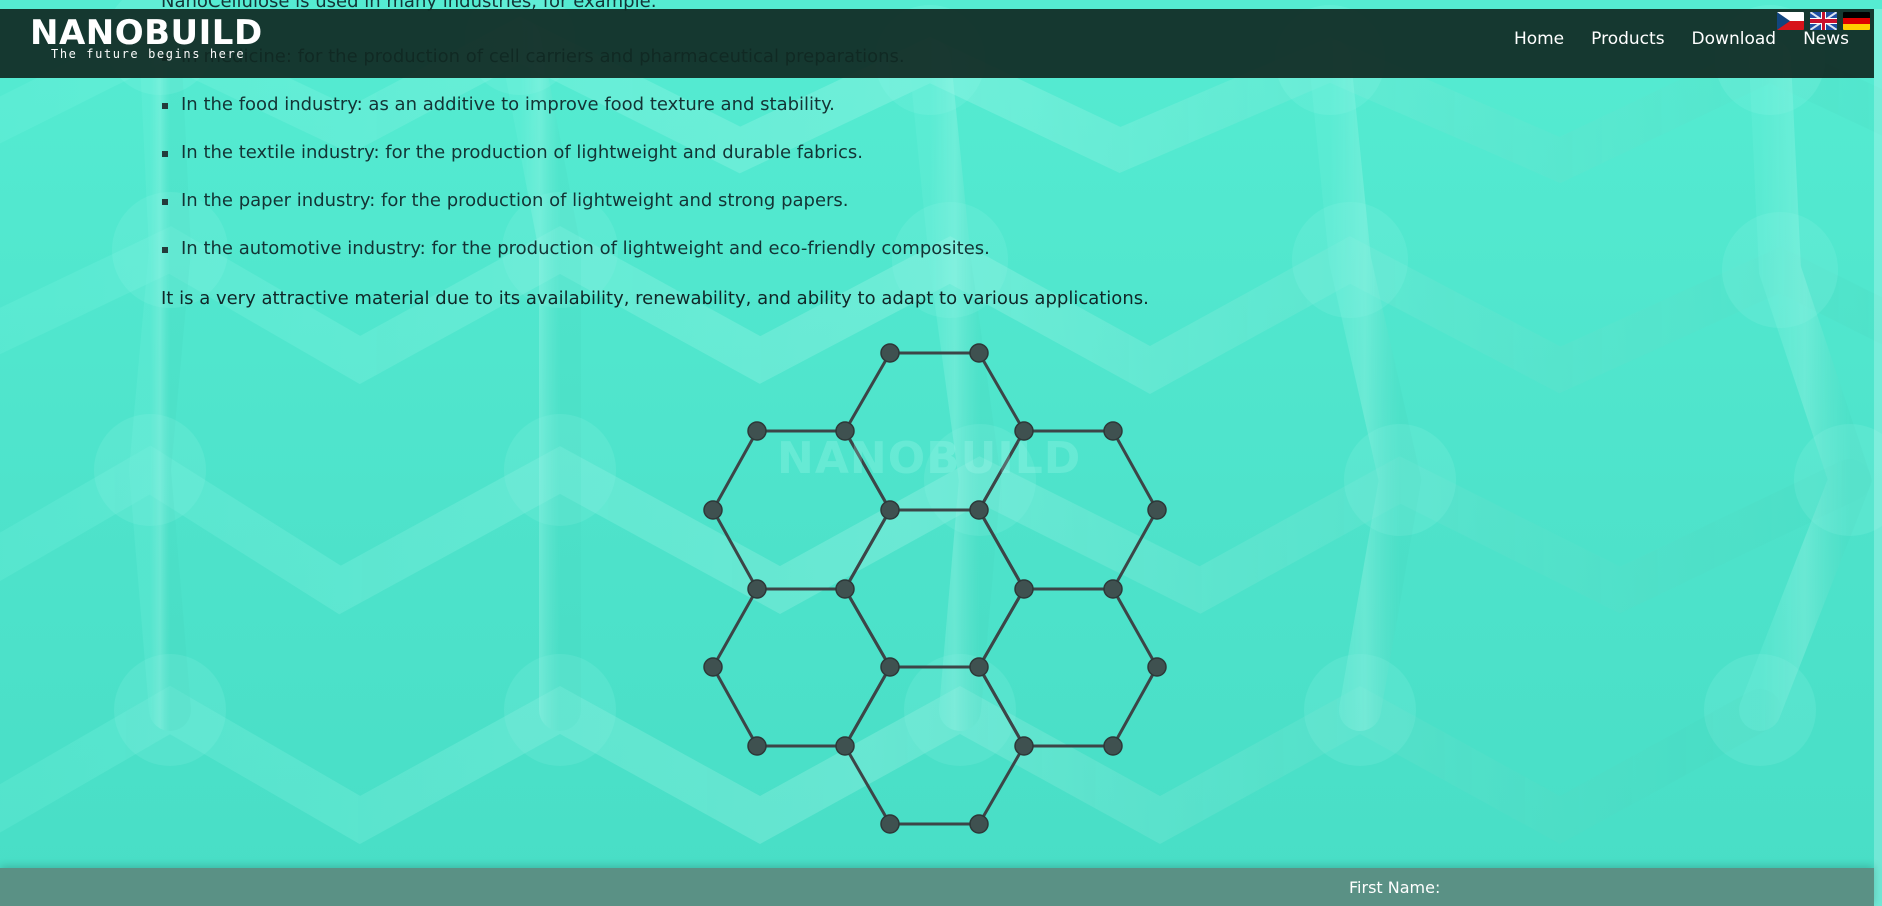 This screenshot has height=906, width=1882. What do you see at coordinates (1681, 39) in the screenshot?
I see `main-navigation: Home Products Download News` at bounding box center [1681, 39].